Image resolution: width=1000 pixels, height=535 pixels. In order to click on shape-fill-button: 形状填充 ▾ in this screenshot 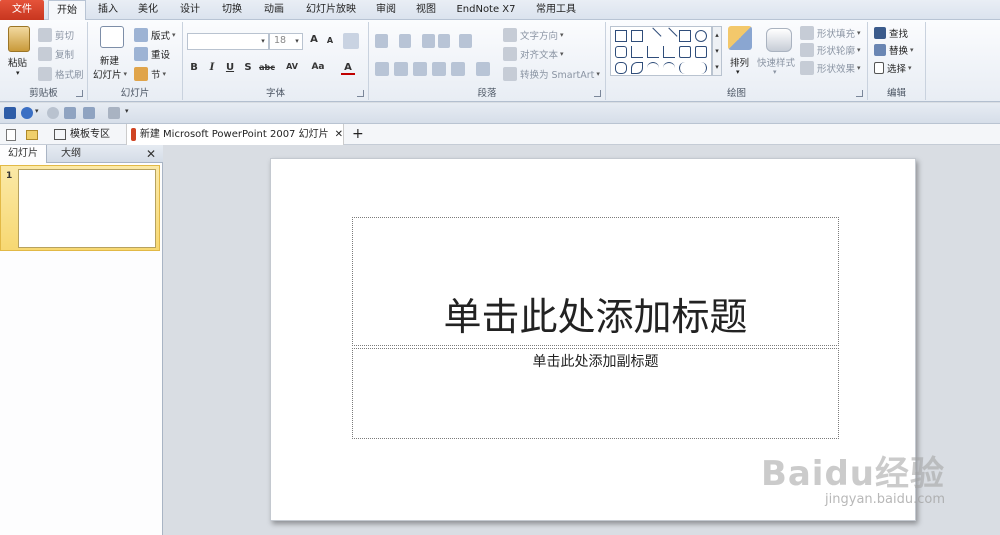, I will do `click(830, 33)`.